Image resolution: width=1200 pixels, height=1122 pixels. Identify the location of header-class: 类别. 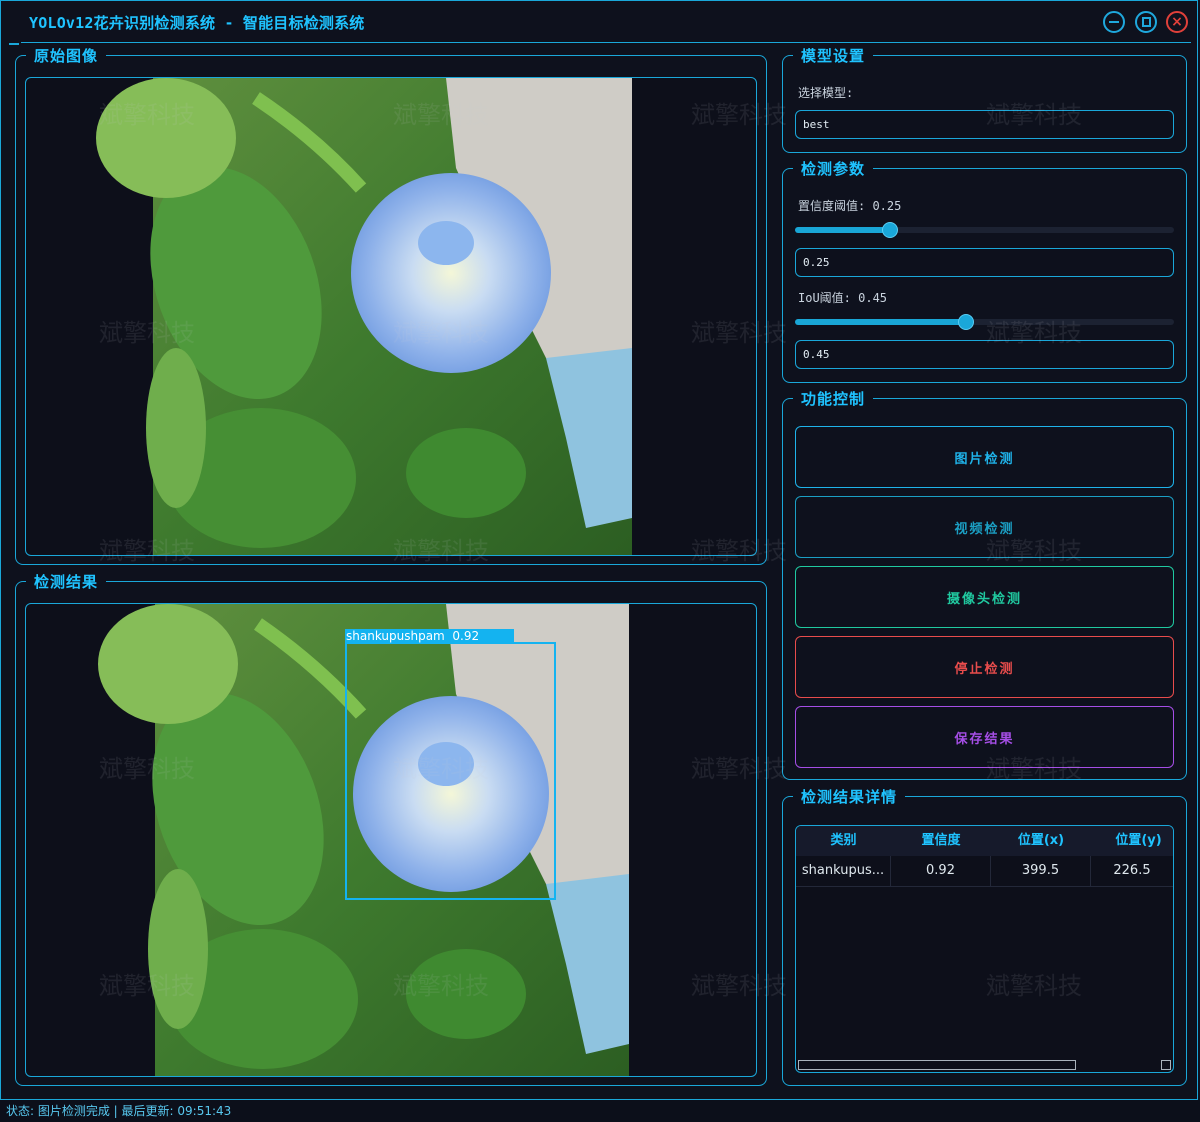
(843, 841).